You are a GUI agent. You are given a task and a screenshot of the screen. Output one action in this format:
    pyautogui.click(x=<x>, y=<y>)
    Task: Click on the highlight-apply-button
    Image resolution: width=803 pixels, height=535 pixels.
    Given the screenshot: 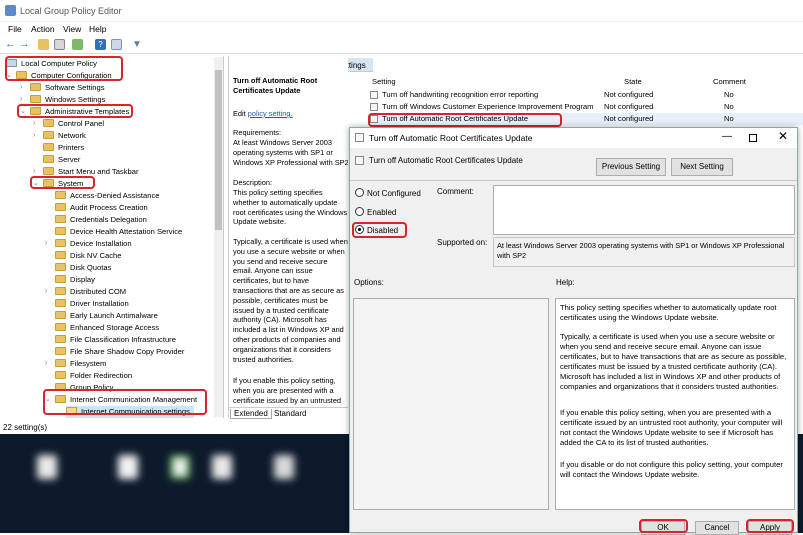 What is the action you would take?
    pyautogui.click(x=770, y=526)
    